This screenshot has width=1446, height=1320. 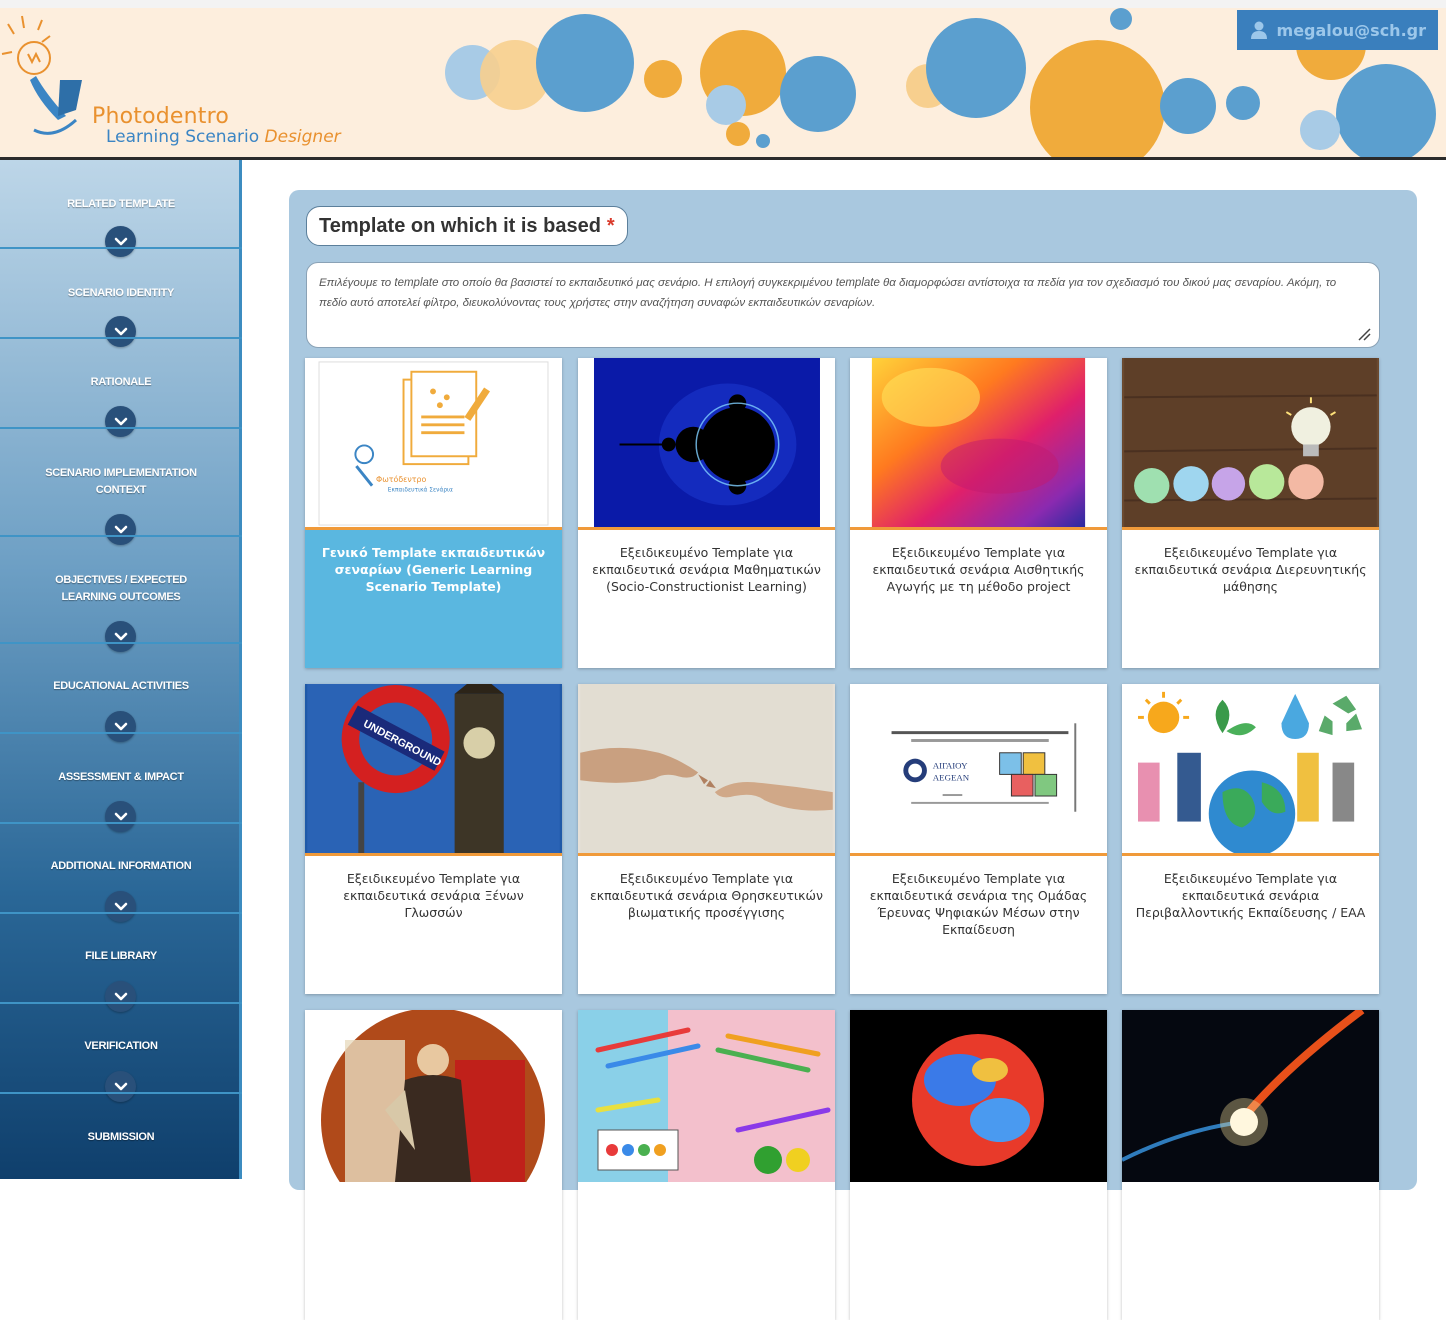 I want to click on template-card-arts, so click(x=706, y=1165).